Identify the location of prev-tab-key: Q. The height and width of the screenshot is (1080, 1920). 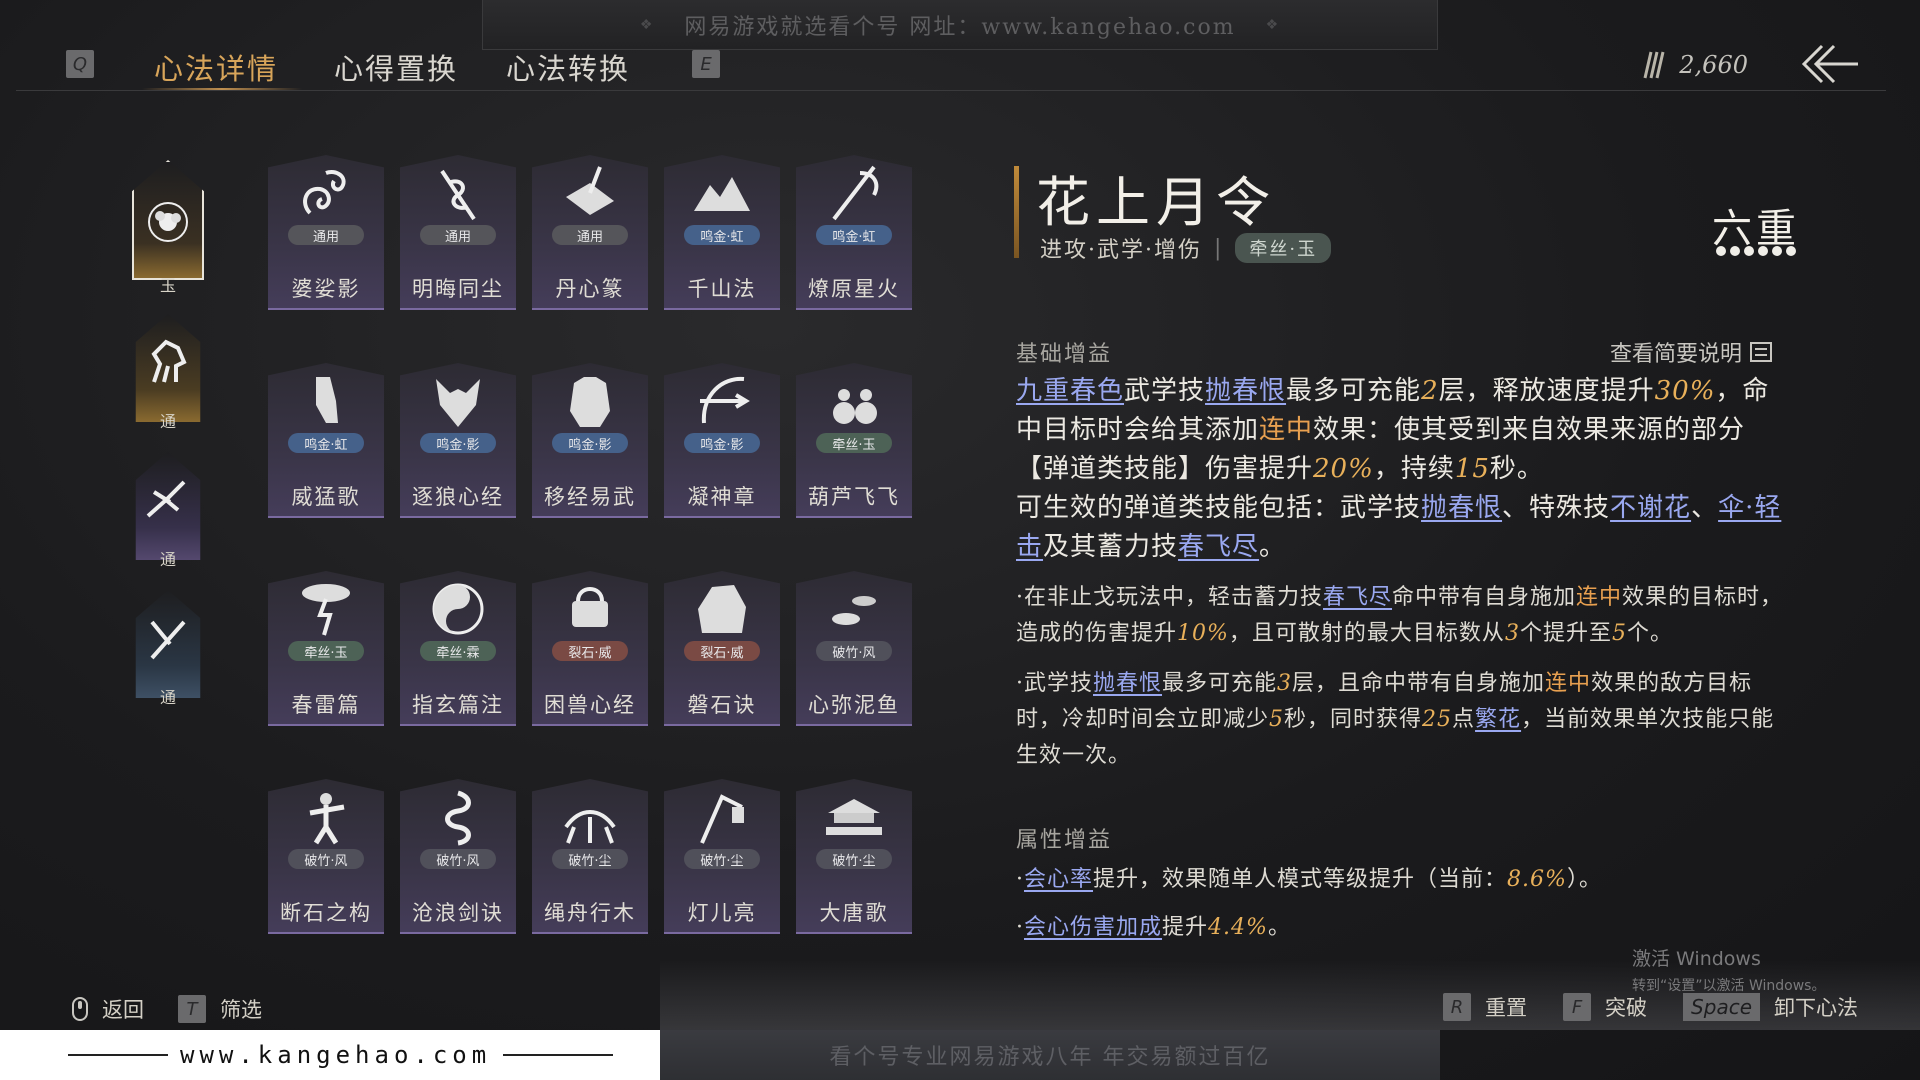
(80, 64).